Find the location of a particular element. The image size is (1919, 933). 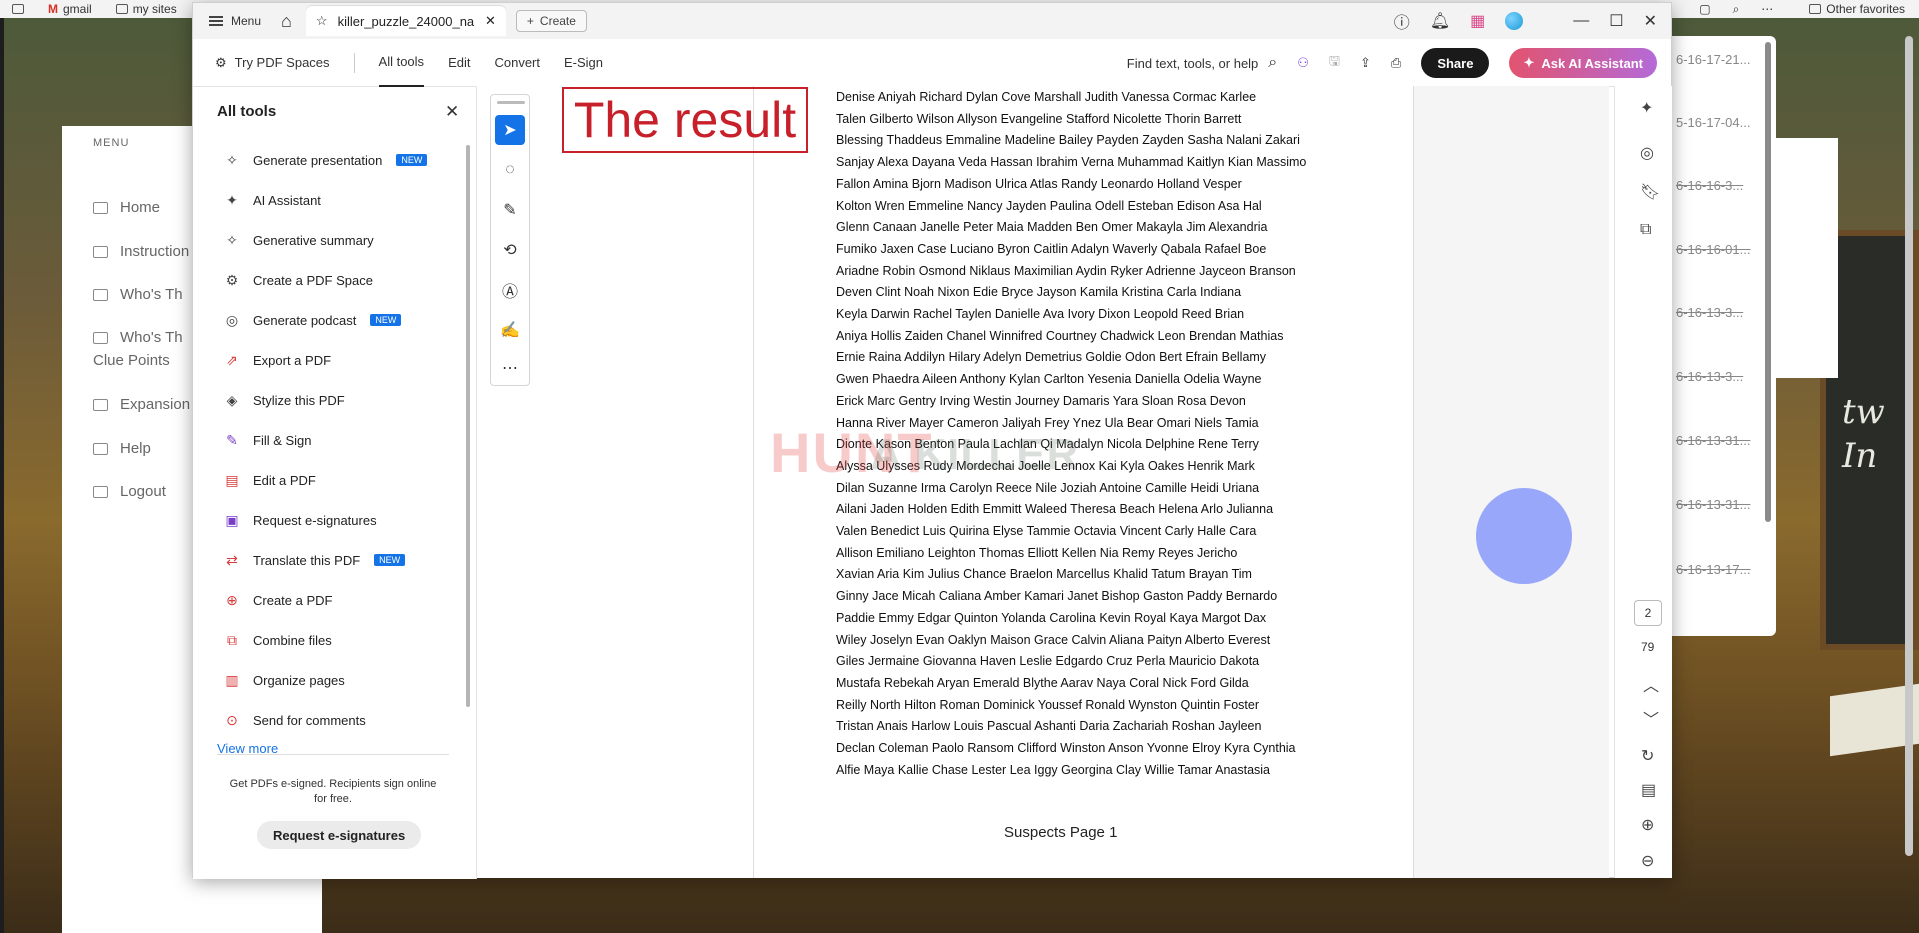

tab-e-sign: E-Sign is located at coordinates (583, 63).